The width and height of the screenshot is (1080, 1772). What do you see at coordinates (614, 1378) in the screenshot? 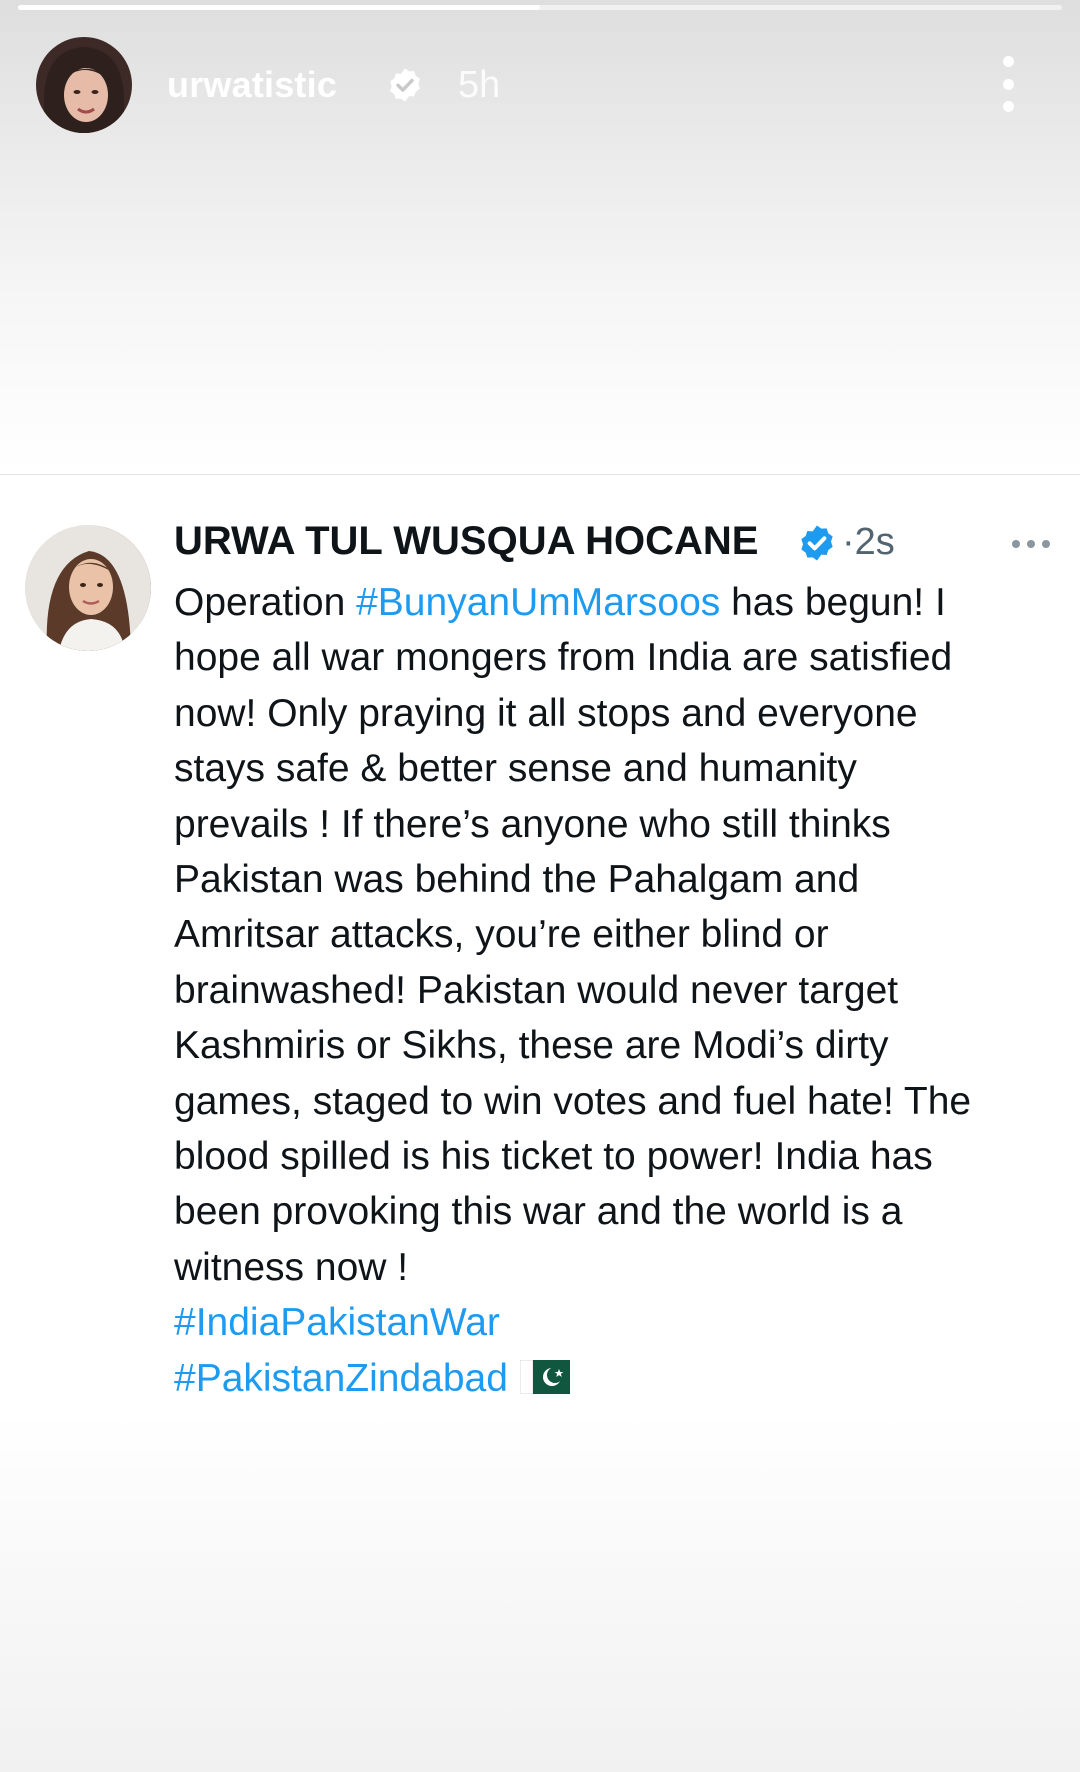
I see `tweet-line: #PakistanZindabad` at bounding box center [614, 1378].